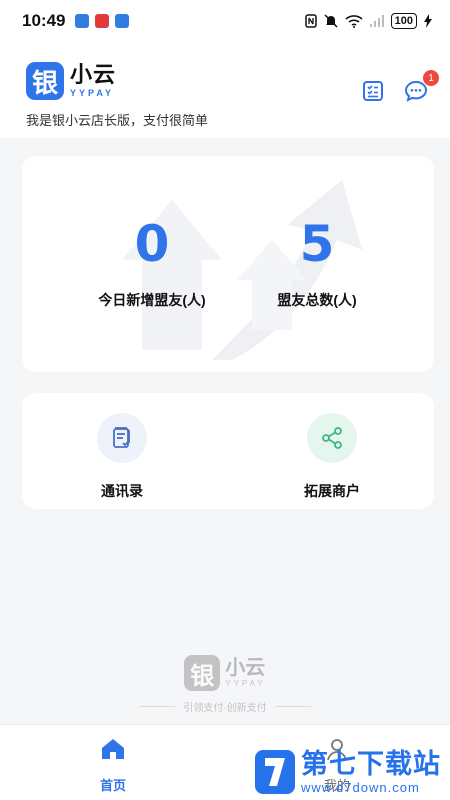 This screenshot has height=800, width=450. What do you see at coordinates (275, 772) in the screenshot?
I see `watermark-logo-icon` at bounding box center [275, 772].